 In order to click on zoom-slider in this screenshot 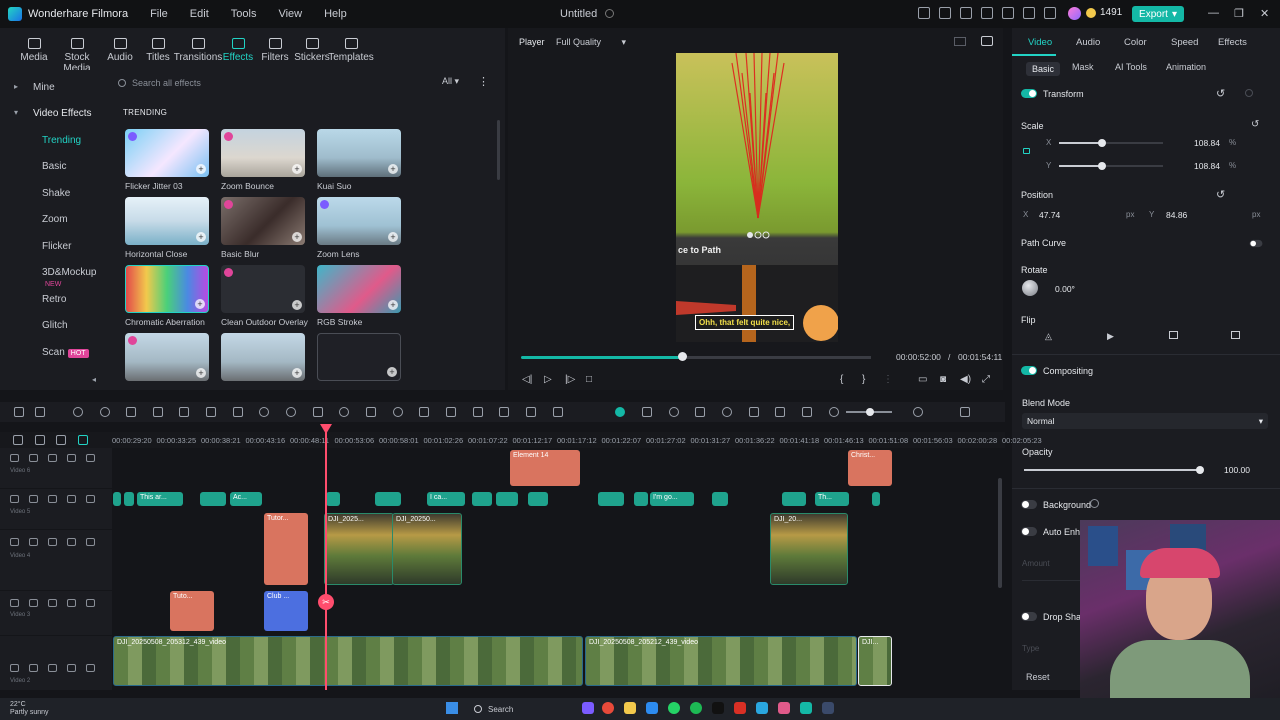, I will do `click(869, 412)`.